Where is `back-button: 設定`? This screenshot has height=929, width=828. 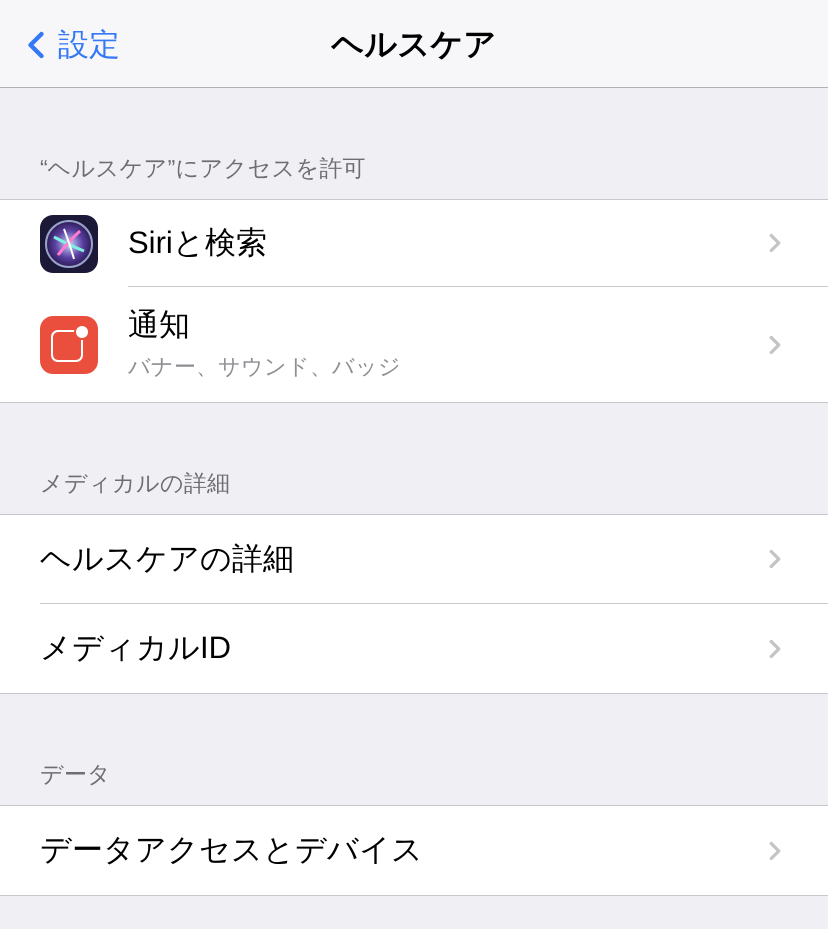
back-button: 設定 is located at coordinates (71, 45).